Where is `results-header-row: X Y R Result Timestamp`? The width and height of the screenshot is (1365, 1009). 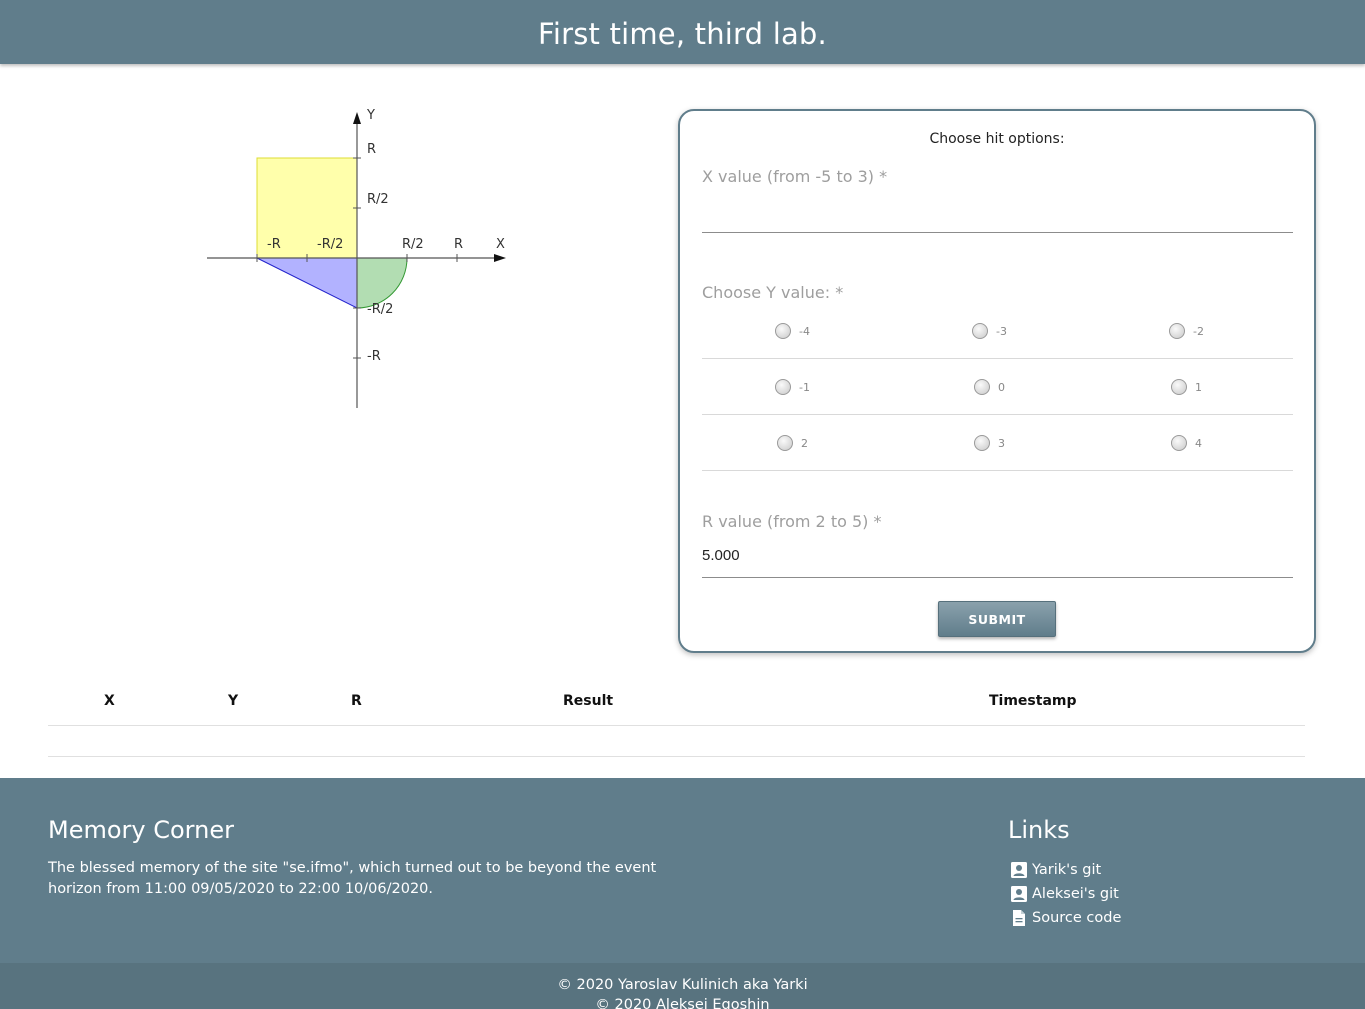
results-header-row: X Y R Result Timestamp is located at coordinates (676, 704).